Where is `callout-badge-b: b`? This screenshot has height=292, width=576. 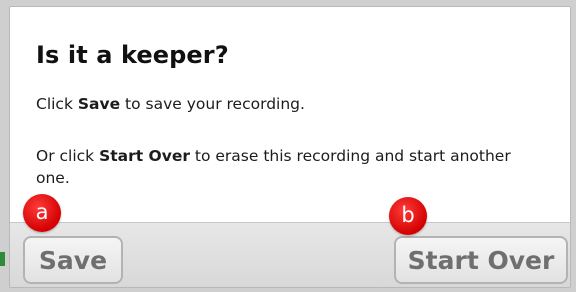
callout-badge-b: b is located at coordinates (408, 216).